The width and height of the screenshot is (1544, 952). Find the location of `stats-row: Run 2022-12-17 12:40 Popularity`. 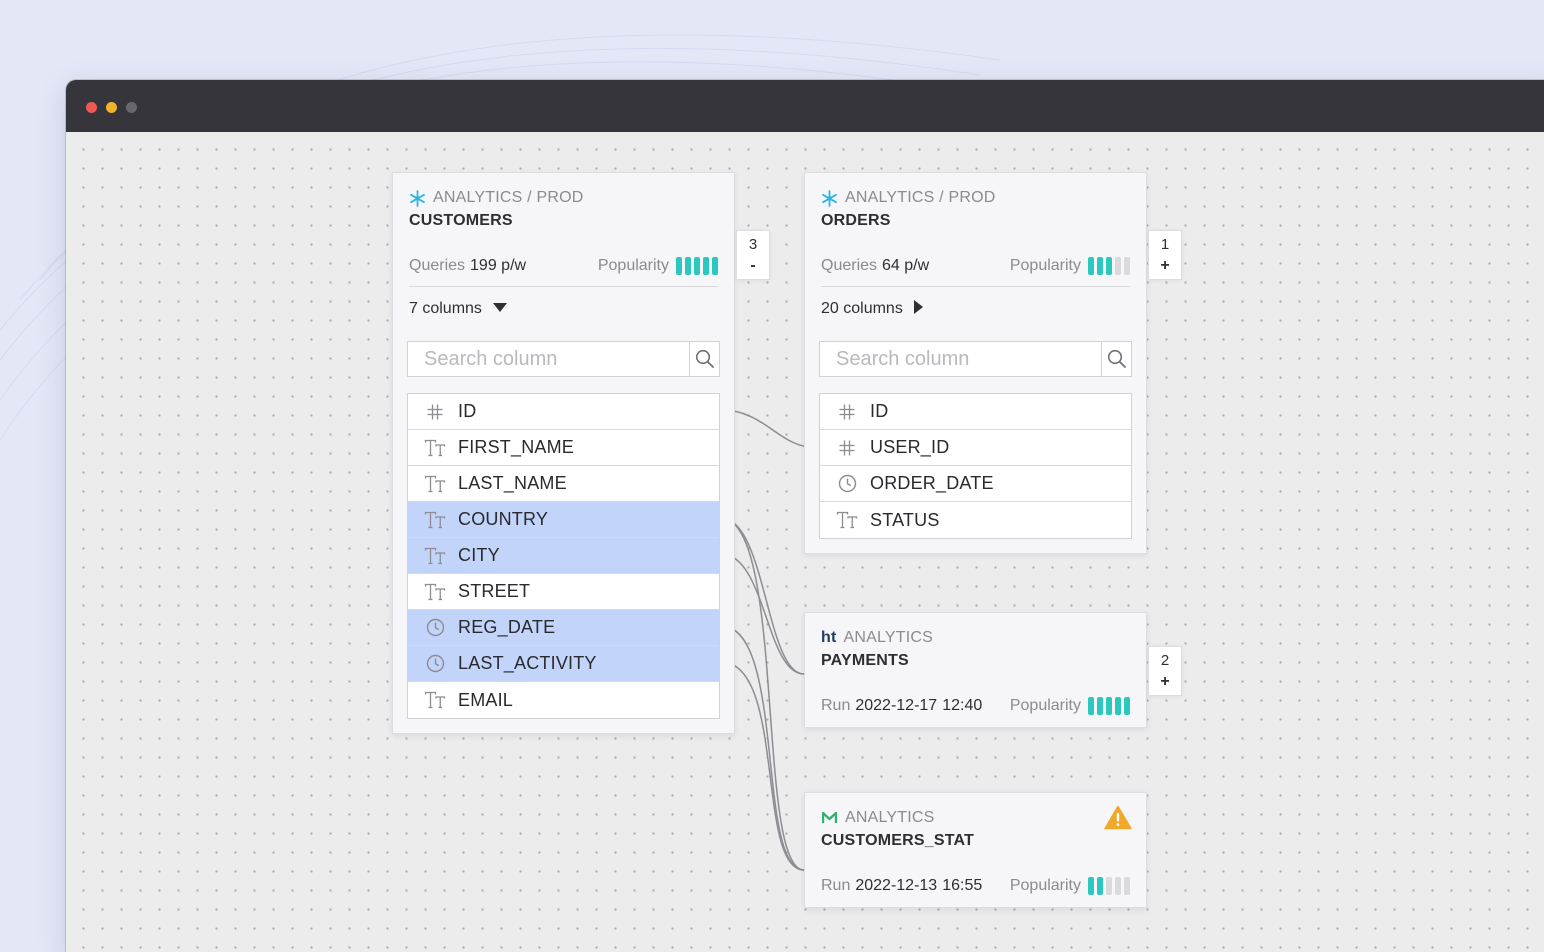

stats-row: Run 2022-12-17 12:40 Popularity is located at coordinates (975, 706).